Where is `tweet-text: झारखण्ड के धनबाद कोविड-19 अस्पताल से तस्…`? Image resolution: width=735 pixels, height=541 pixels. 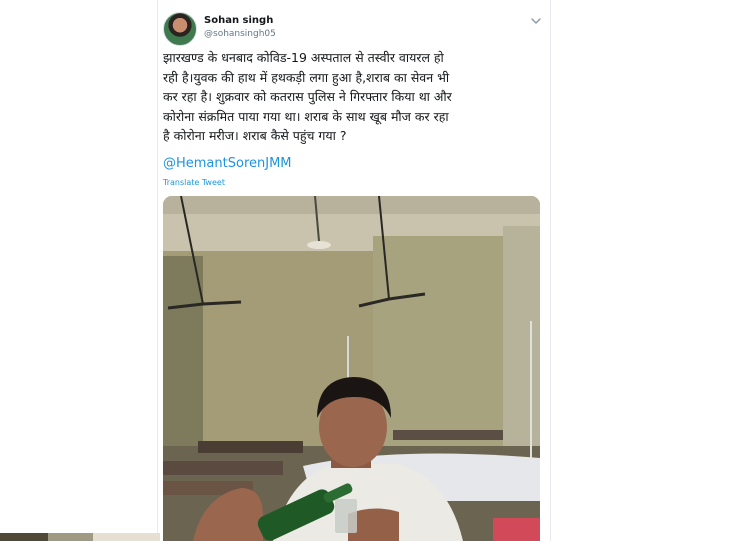 tweet-text: झारखण्ड के धनबाद कोविड-19 अस्पताल से तस्… is located at coordinates (307, 96).